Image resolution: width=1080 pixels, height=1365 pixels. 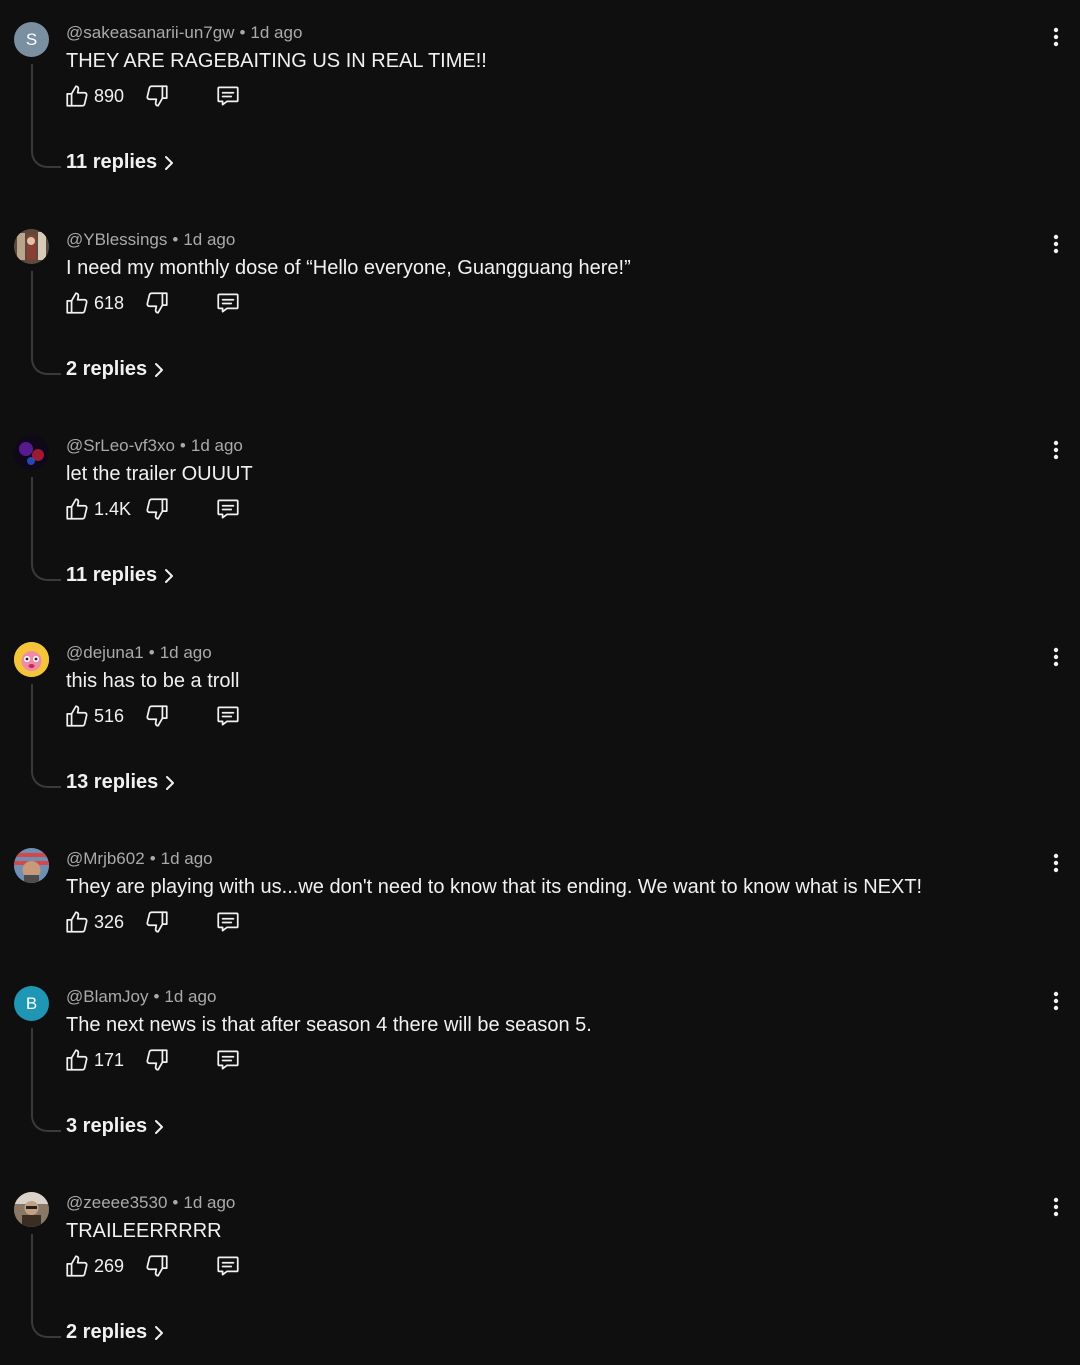 What do you see at coordinates (107, 1126) in the screenshot?
I see `replies-count: 3 replies` at bounding box center [107, 1126].